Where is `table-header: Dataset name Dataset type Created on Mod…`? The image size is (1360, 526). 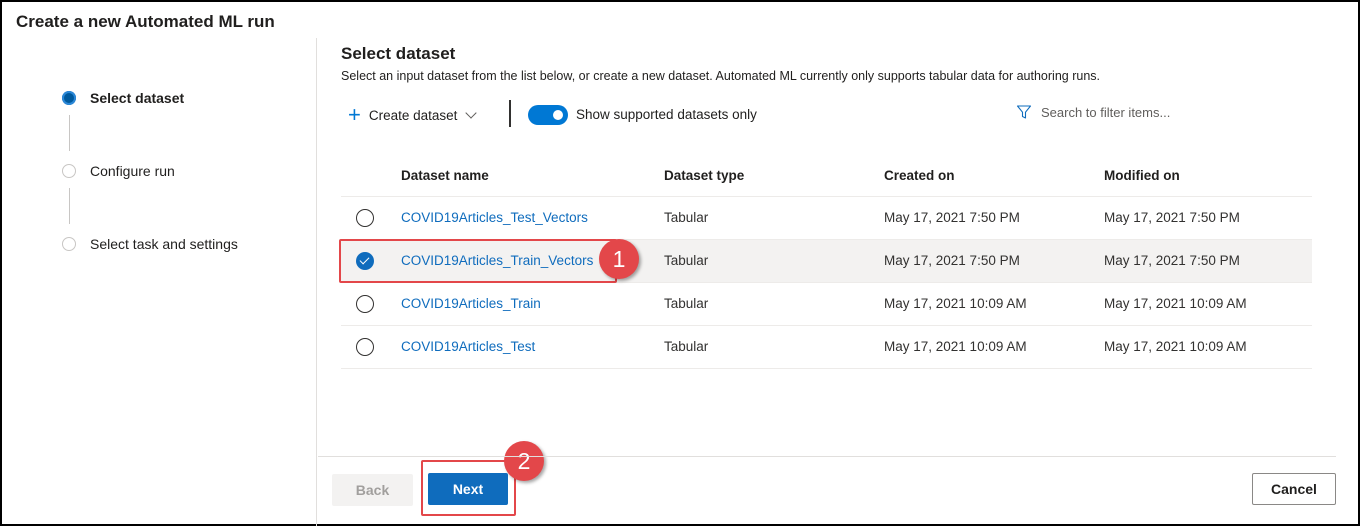 table-header: Dataset name Dataset type Created on Mod… is located at coordinates (826, 175).